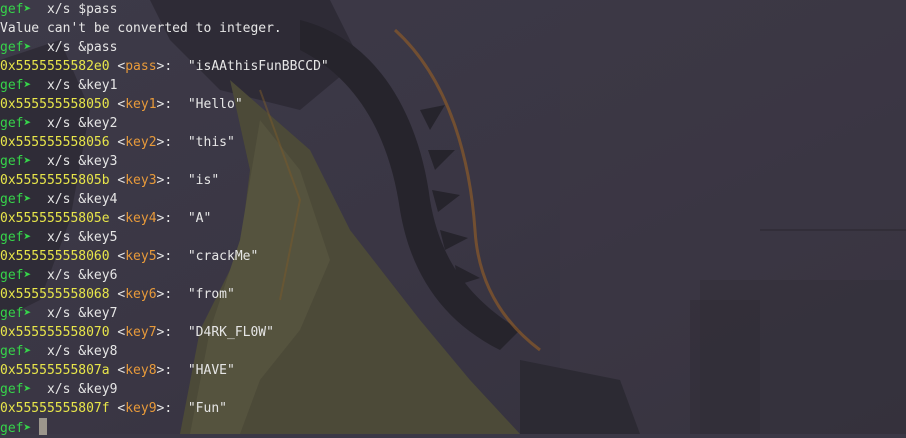  I want to click on symbol-name: key7, so click(141, 332).